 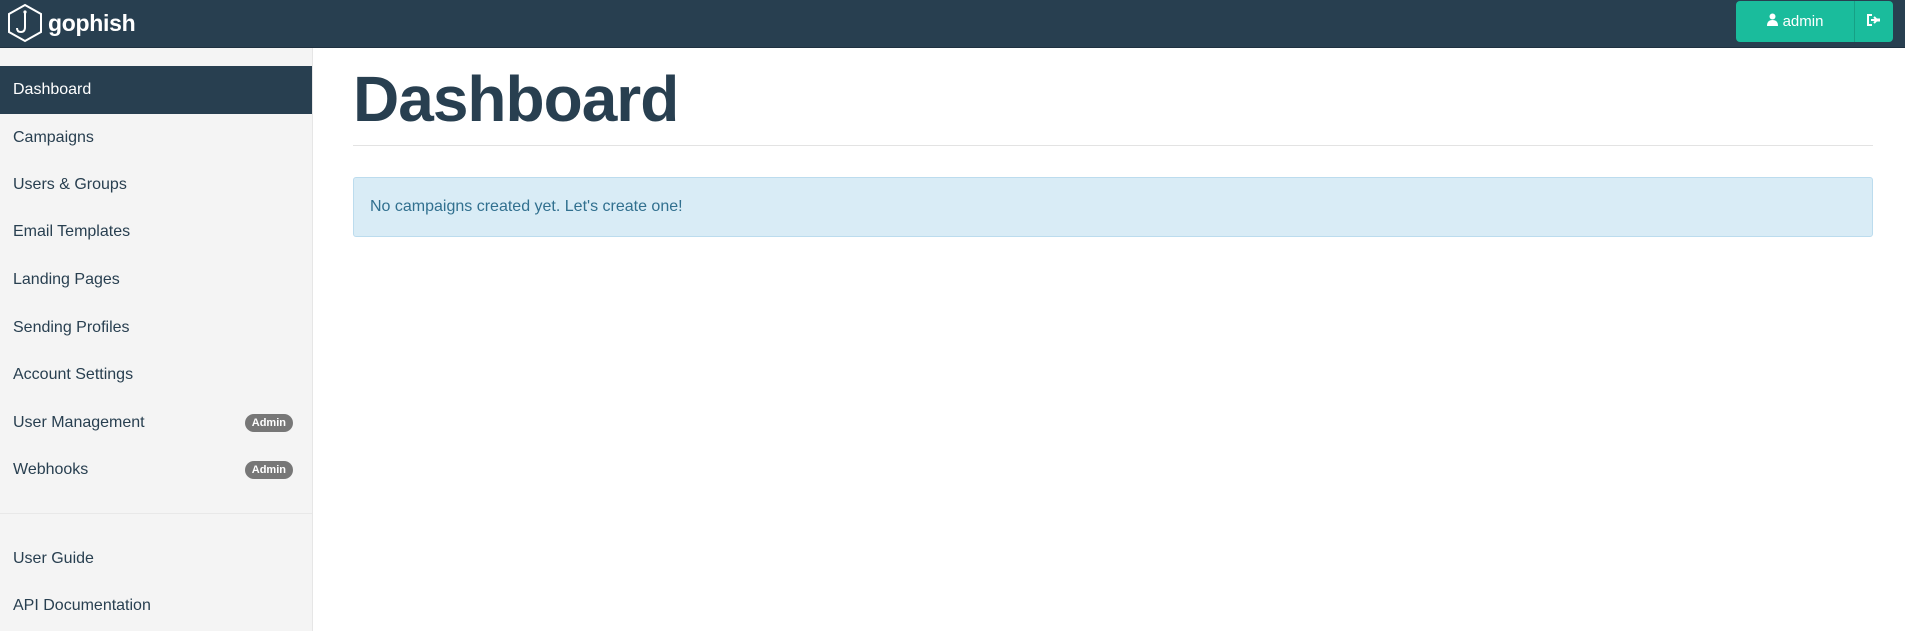 I want to click on page-title: Dashboard, so click(x=516, y=99).